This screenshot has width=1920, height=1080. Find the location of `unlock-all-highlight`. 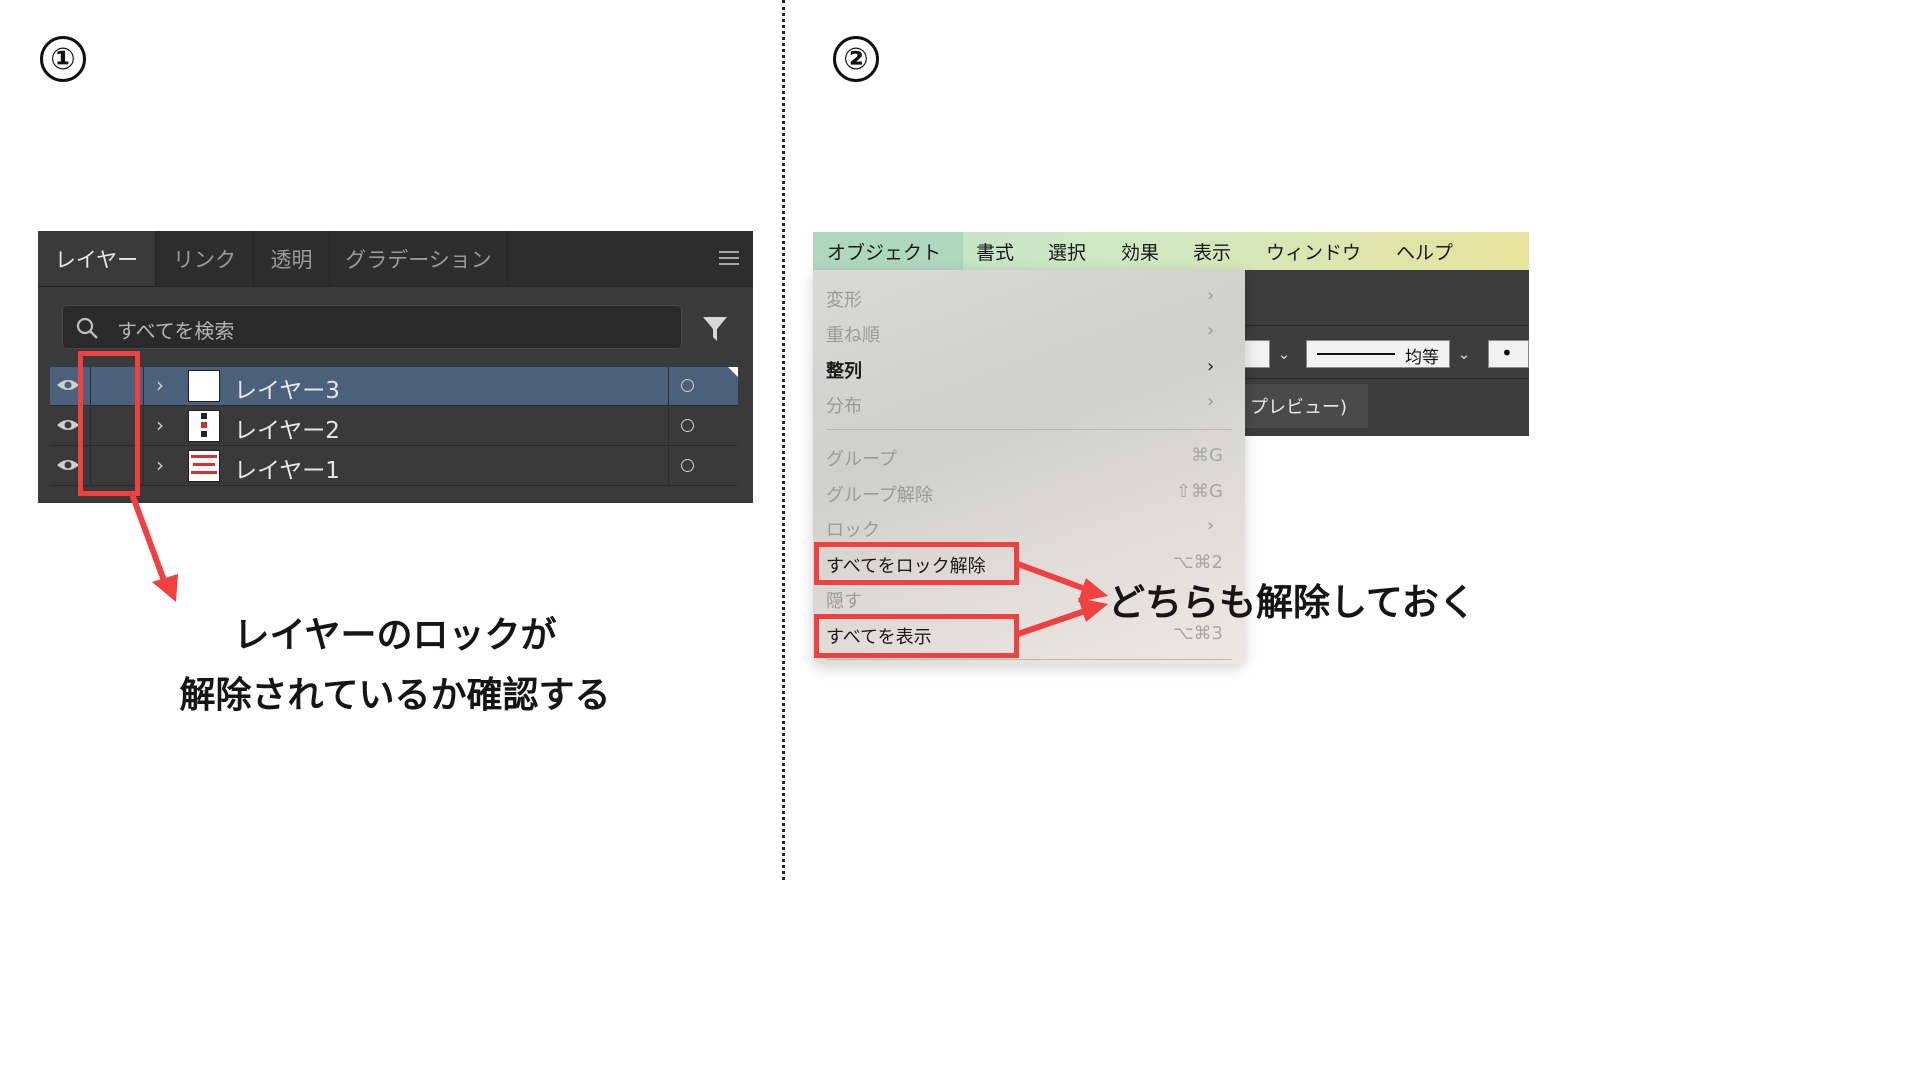

unlock-all-highlight is located at coordinates (916, 563).